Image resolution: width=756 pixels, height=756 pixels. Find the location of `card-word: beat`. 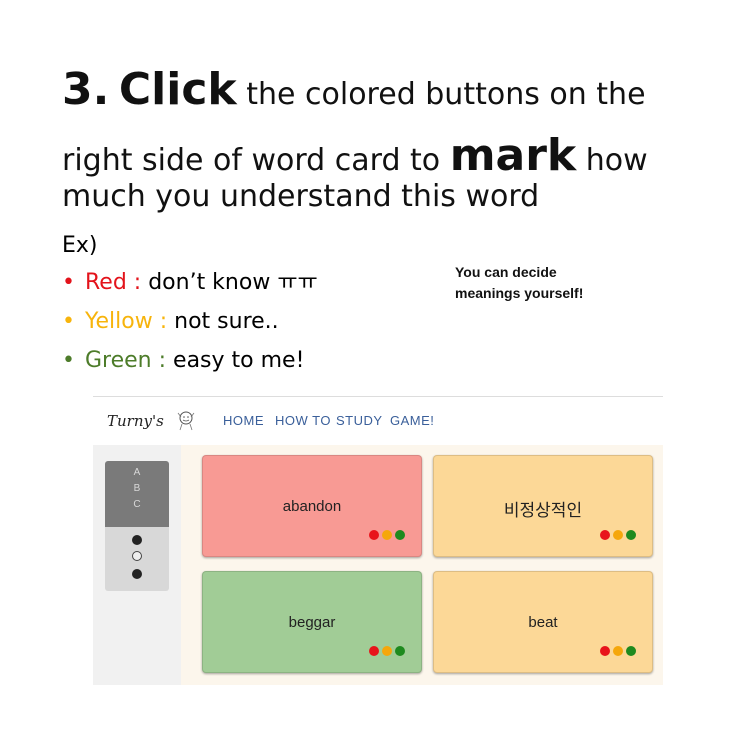

card-word: beat is located at coordinates (543, 622).